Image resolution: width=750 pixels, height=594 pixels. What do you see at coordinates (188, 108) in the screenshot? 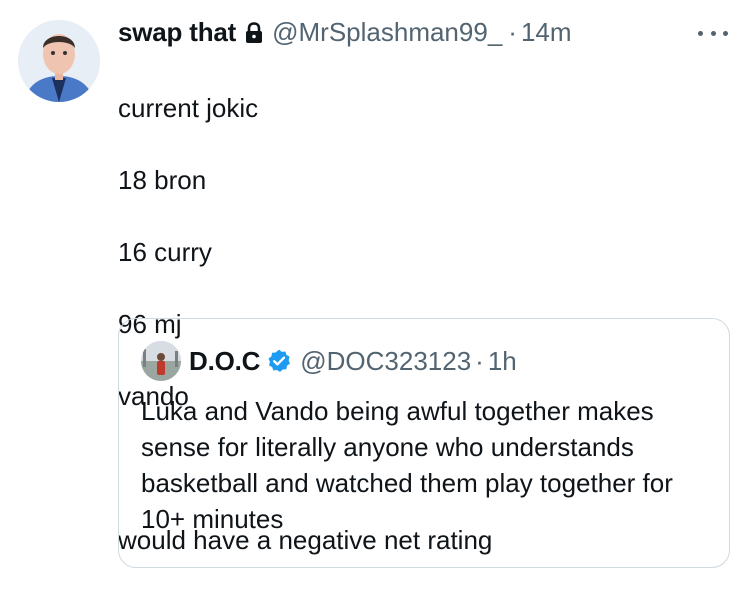
I see `tweet-line: current jokic` at bounding box center [188, 108].